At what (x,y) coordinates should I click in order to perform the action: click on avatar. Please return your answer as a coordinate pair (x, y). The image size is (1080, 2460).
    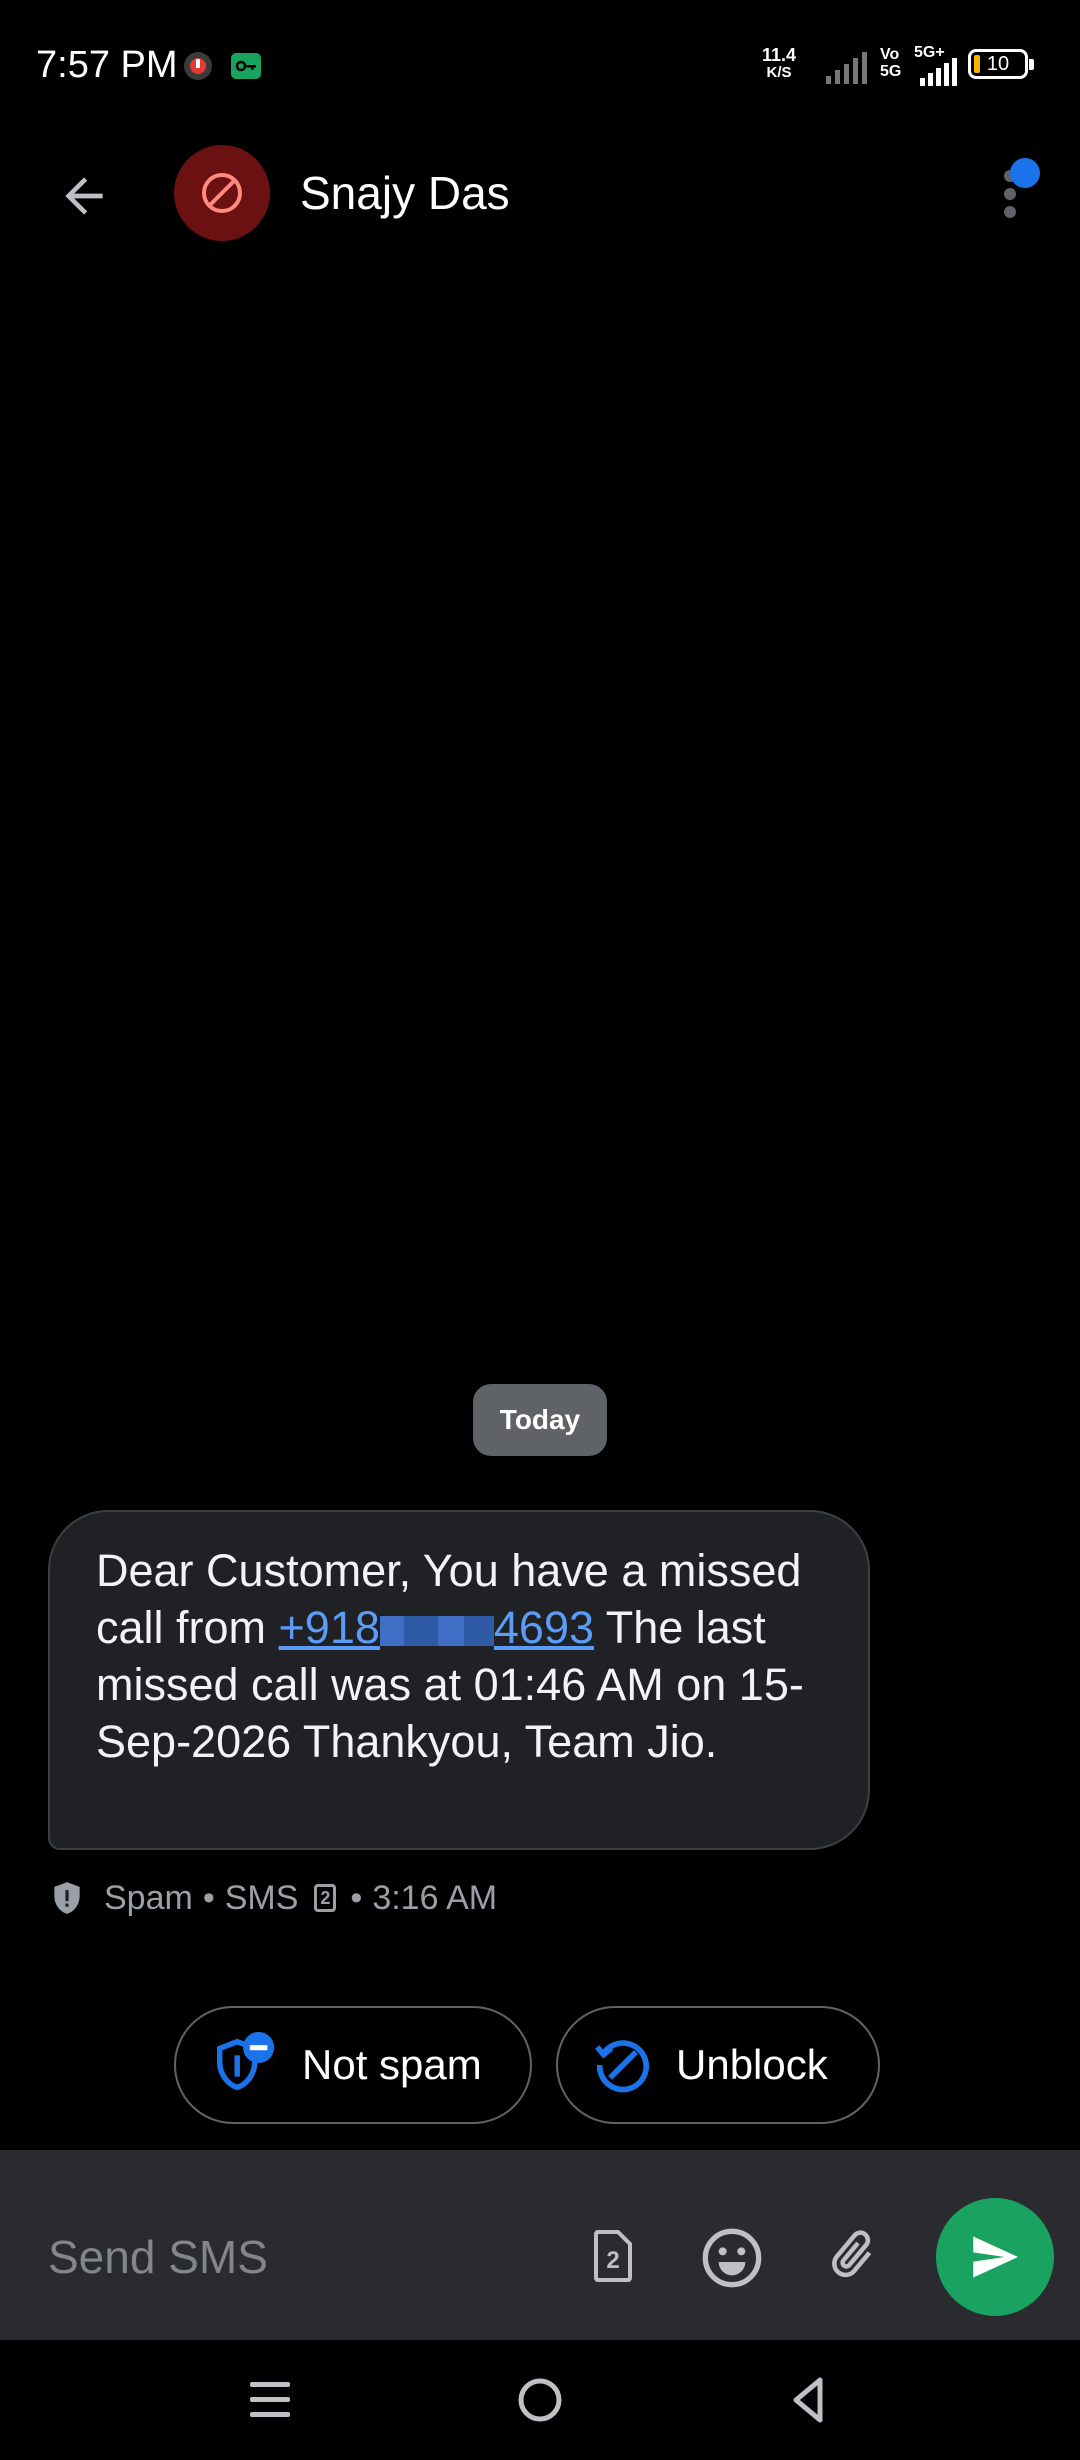
    Looking at the image, I should click on (222, 193).